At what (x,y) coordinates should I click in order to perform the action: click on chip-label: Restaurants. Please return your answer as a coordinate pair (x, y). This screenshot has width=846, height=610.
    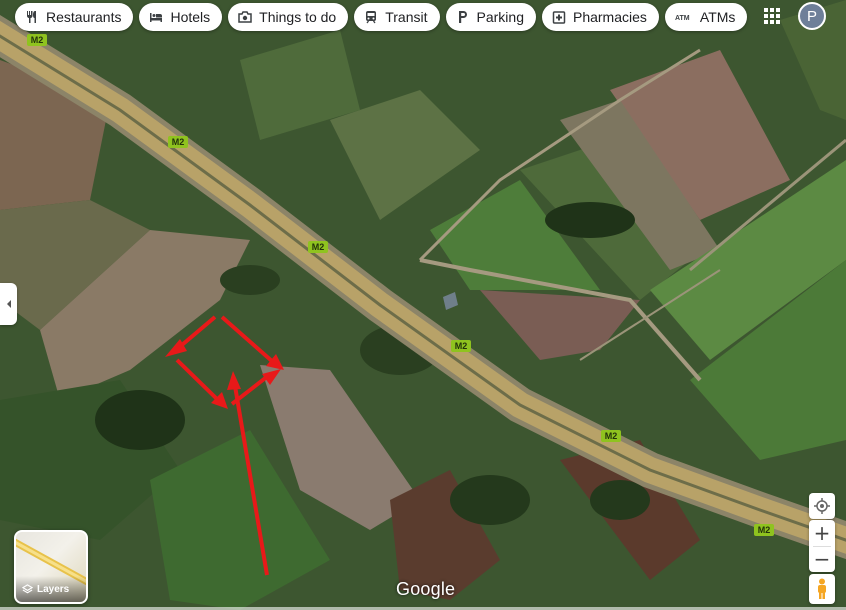
    Looking at the image, I should click on (84, 17).